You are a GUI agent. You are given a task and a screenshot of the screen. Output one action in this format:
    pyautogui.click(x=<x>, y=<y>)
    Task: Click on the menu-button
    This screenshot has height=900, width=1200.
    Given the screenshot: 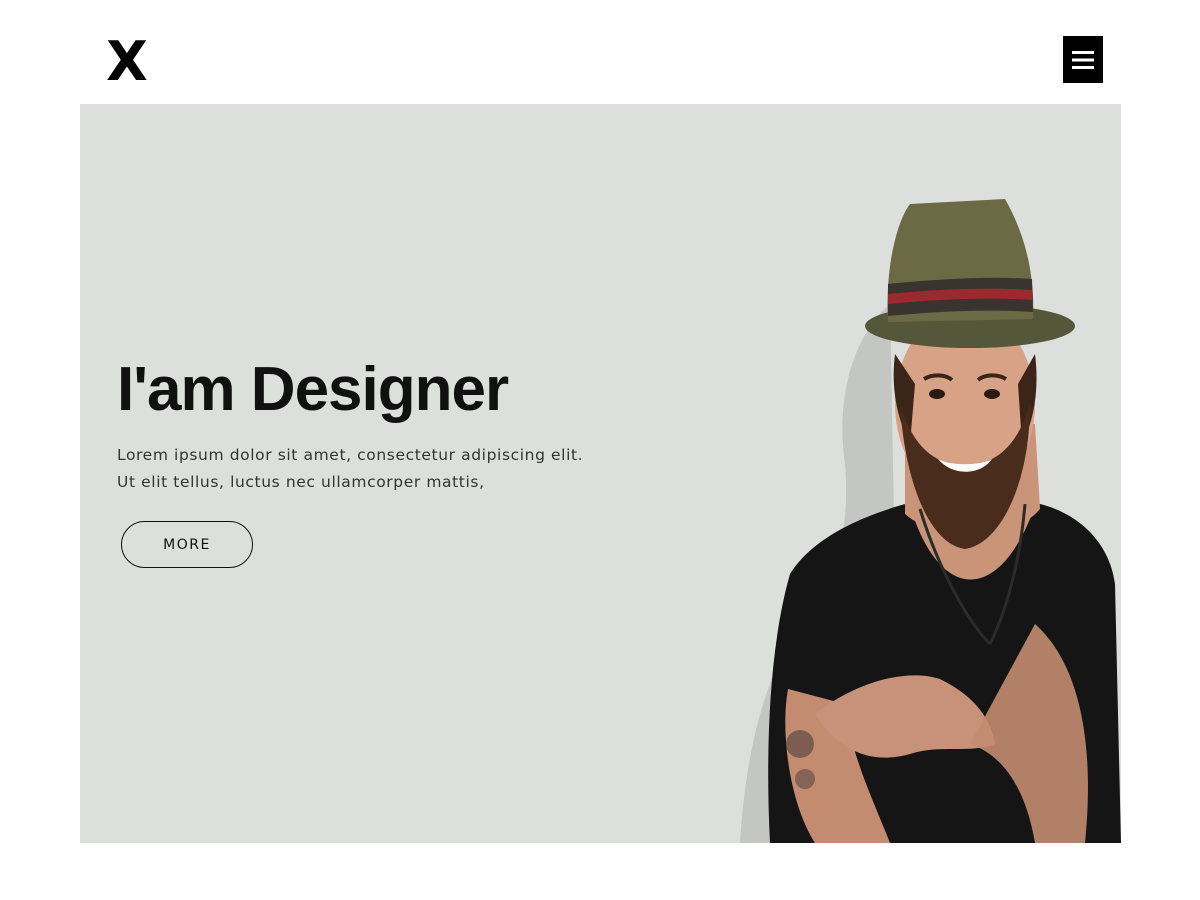 What is the action you would take?
    pyautogui.click(x=1083, y=59)
    